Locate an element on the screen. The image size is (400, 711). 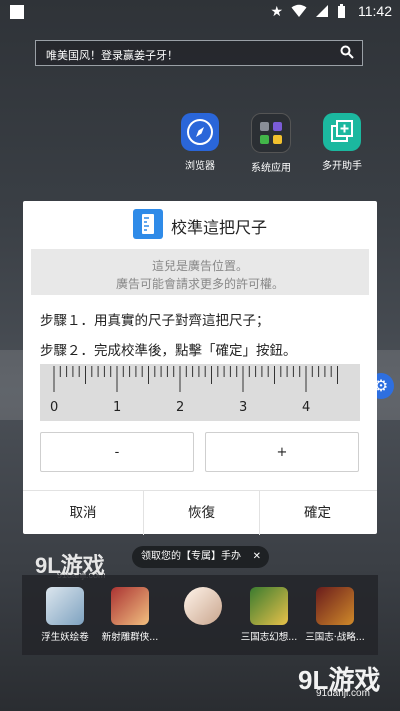
promo-text: 领取您的【专属】手办 is located at coordinates (191, 556).